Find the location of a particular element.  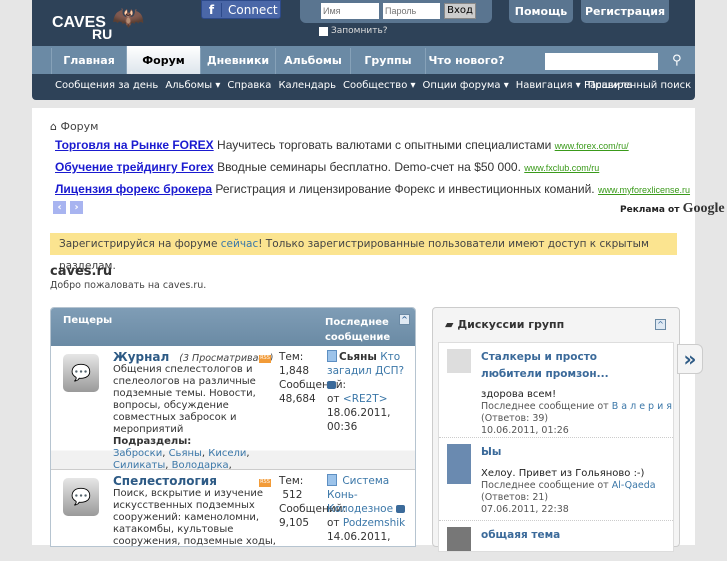

ad-prev-button: ‹ is located at coordinates (59, 207).